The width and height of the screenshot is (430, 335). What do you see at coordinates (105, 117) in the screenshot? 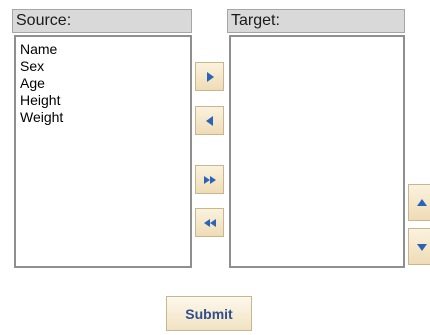
I see `source-item-weight: Weight` at bounding box center [105, 117].